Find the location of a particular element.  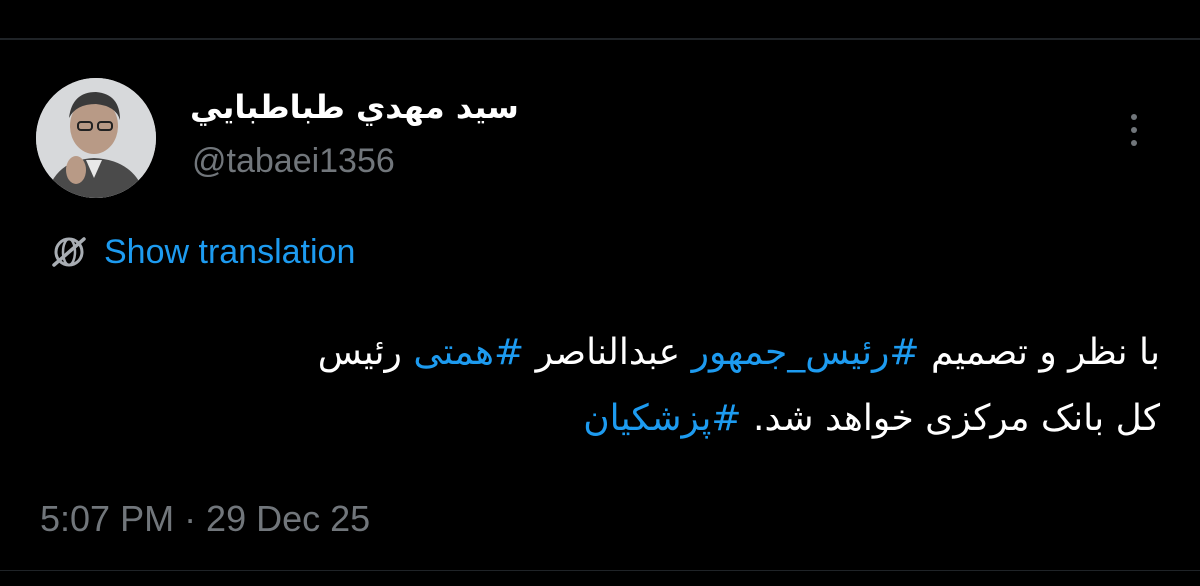

tweet-text-segment: رئیس is located at coordinates (365, 352).